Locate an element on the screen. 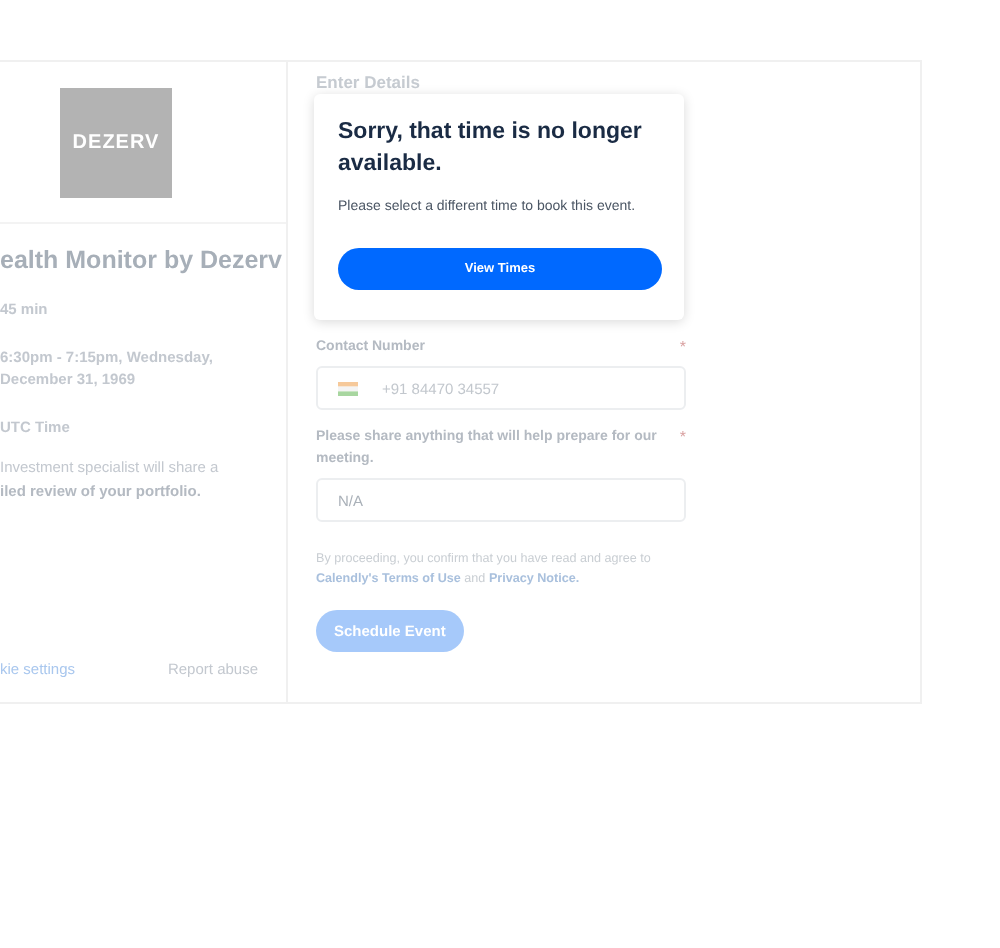 This screenshot has height=948, width=1000. form-heading: Enter Details is located at coordinates (369, 82).